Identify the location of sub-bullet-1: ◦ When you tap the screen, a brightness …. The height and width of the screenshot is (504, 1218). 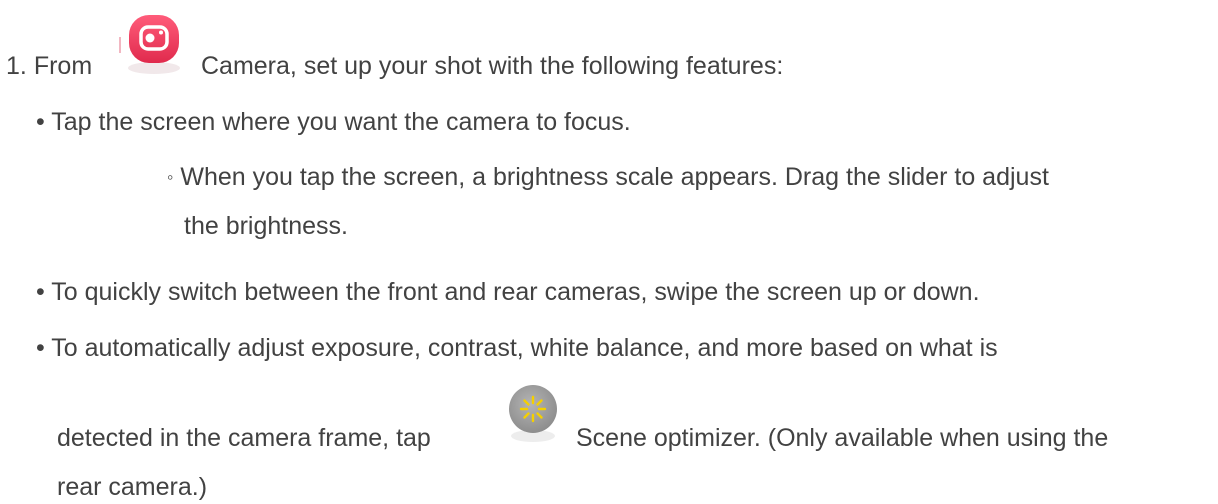
(608, 177).